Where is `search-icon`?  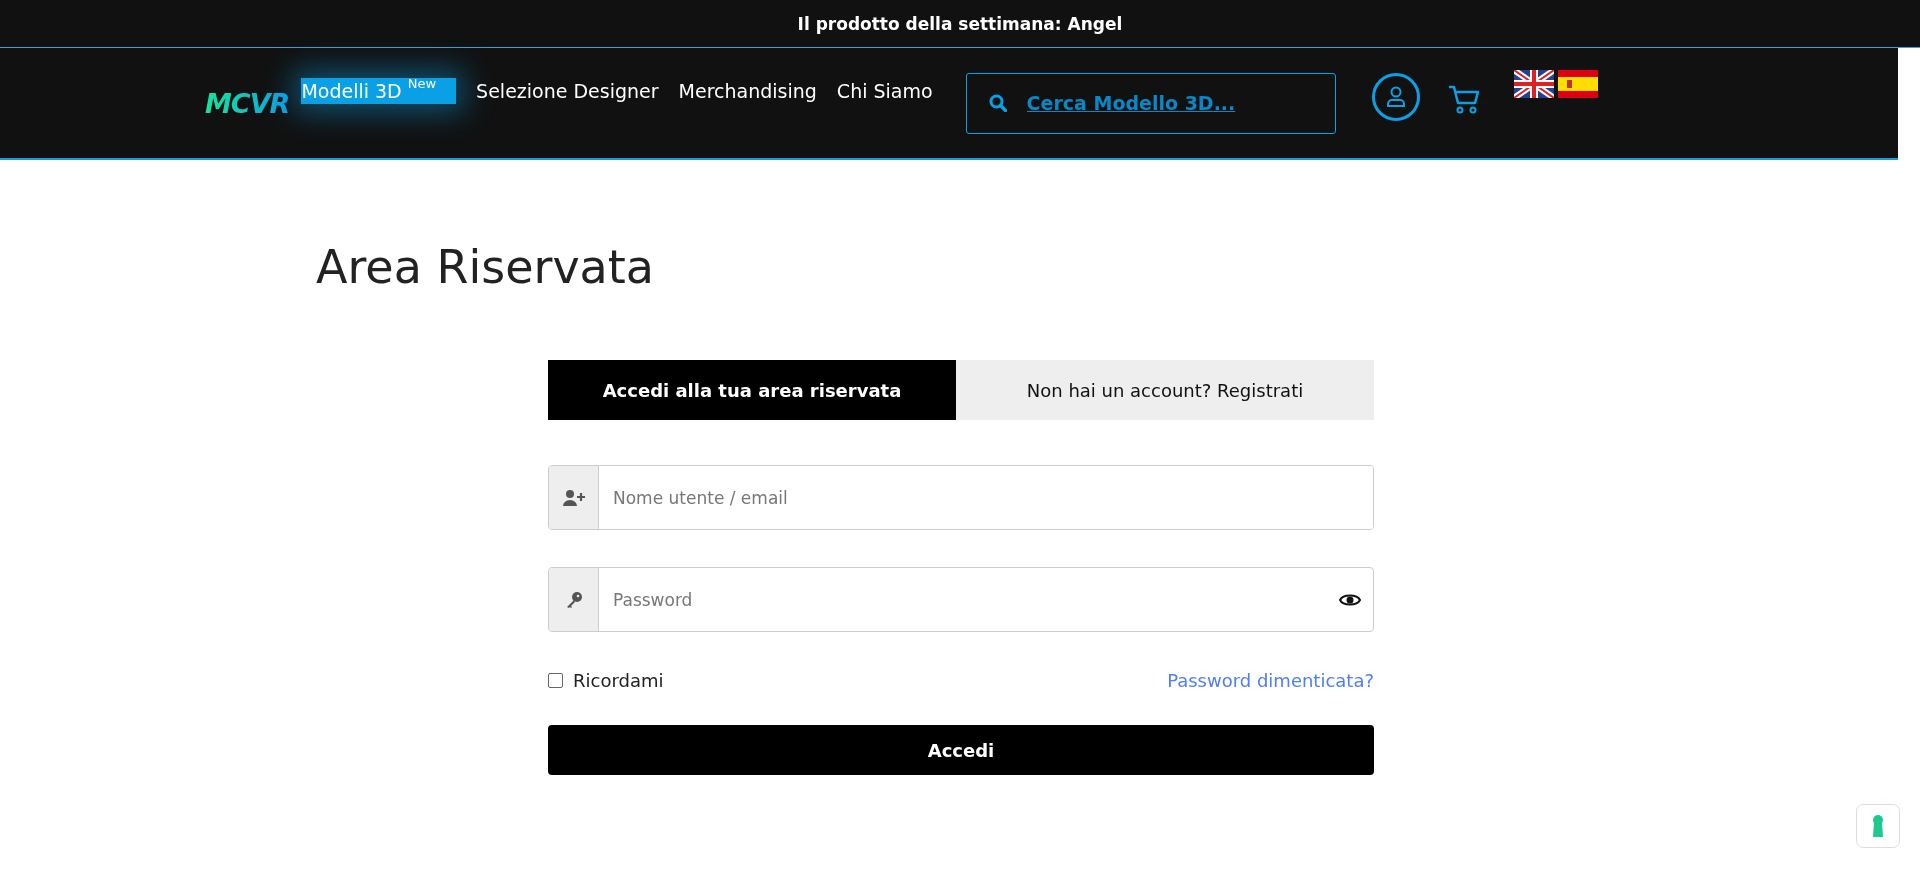
search-icon is located at coordinates (997, 103).